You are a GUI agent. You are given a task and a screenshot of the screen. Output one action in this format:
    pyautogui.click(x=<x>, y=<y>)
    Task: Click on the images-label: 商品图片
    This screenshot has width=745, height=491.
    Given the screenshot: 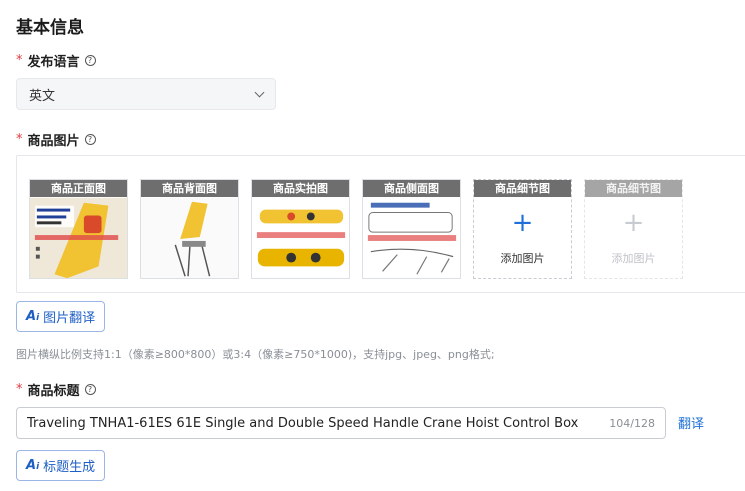 What is the action you would take?
    pyautogui.click(x=53, y=141)
    